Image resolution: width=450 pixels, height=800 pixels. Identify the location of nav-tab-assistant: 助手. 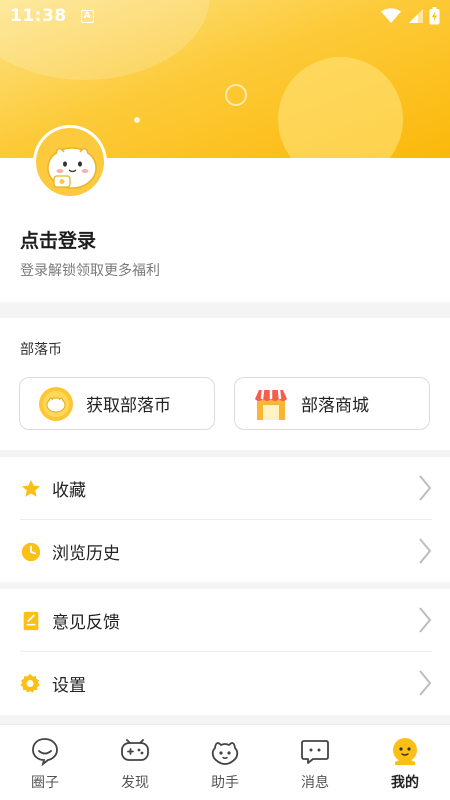
(225, 762).